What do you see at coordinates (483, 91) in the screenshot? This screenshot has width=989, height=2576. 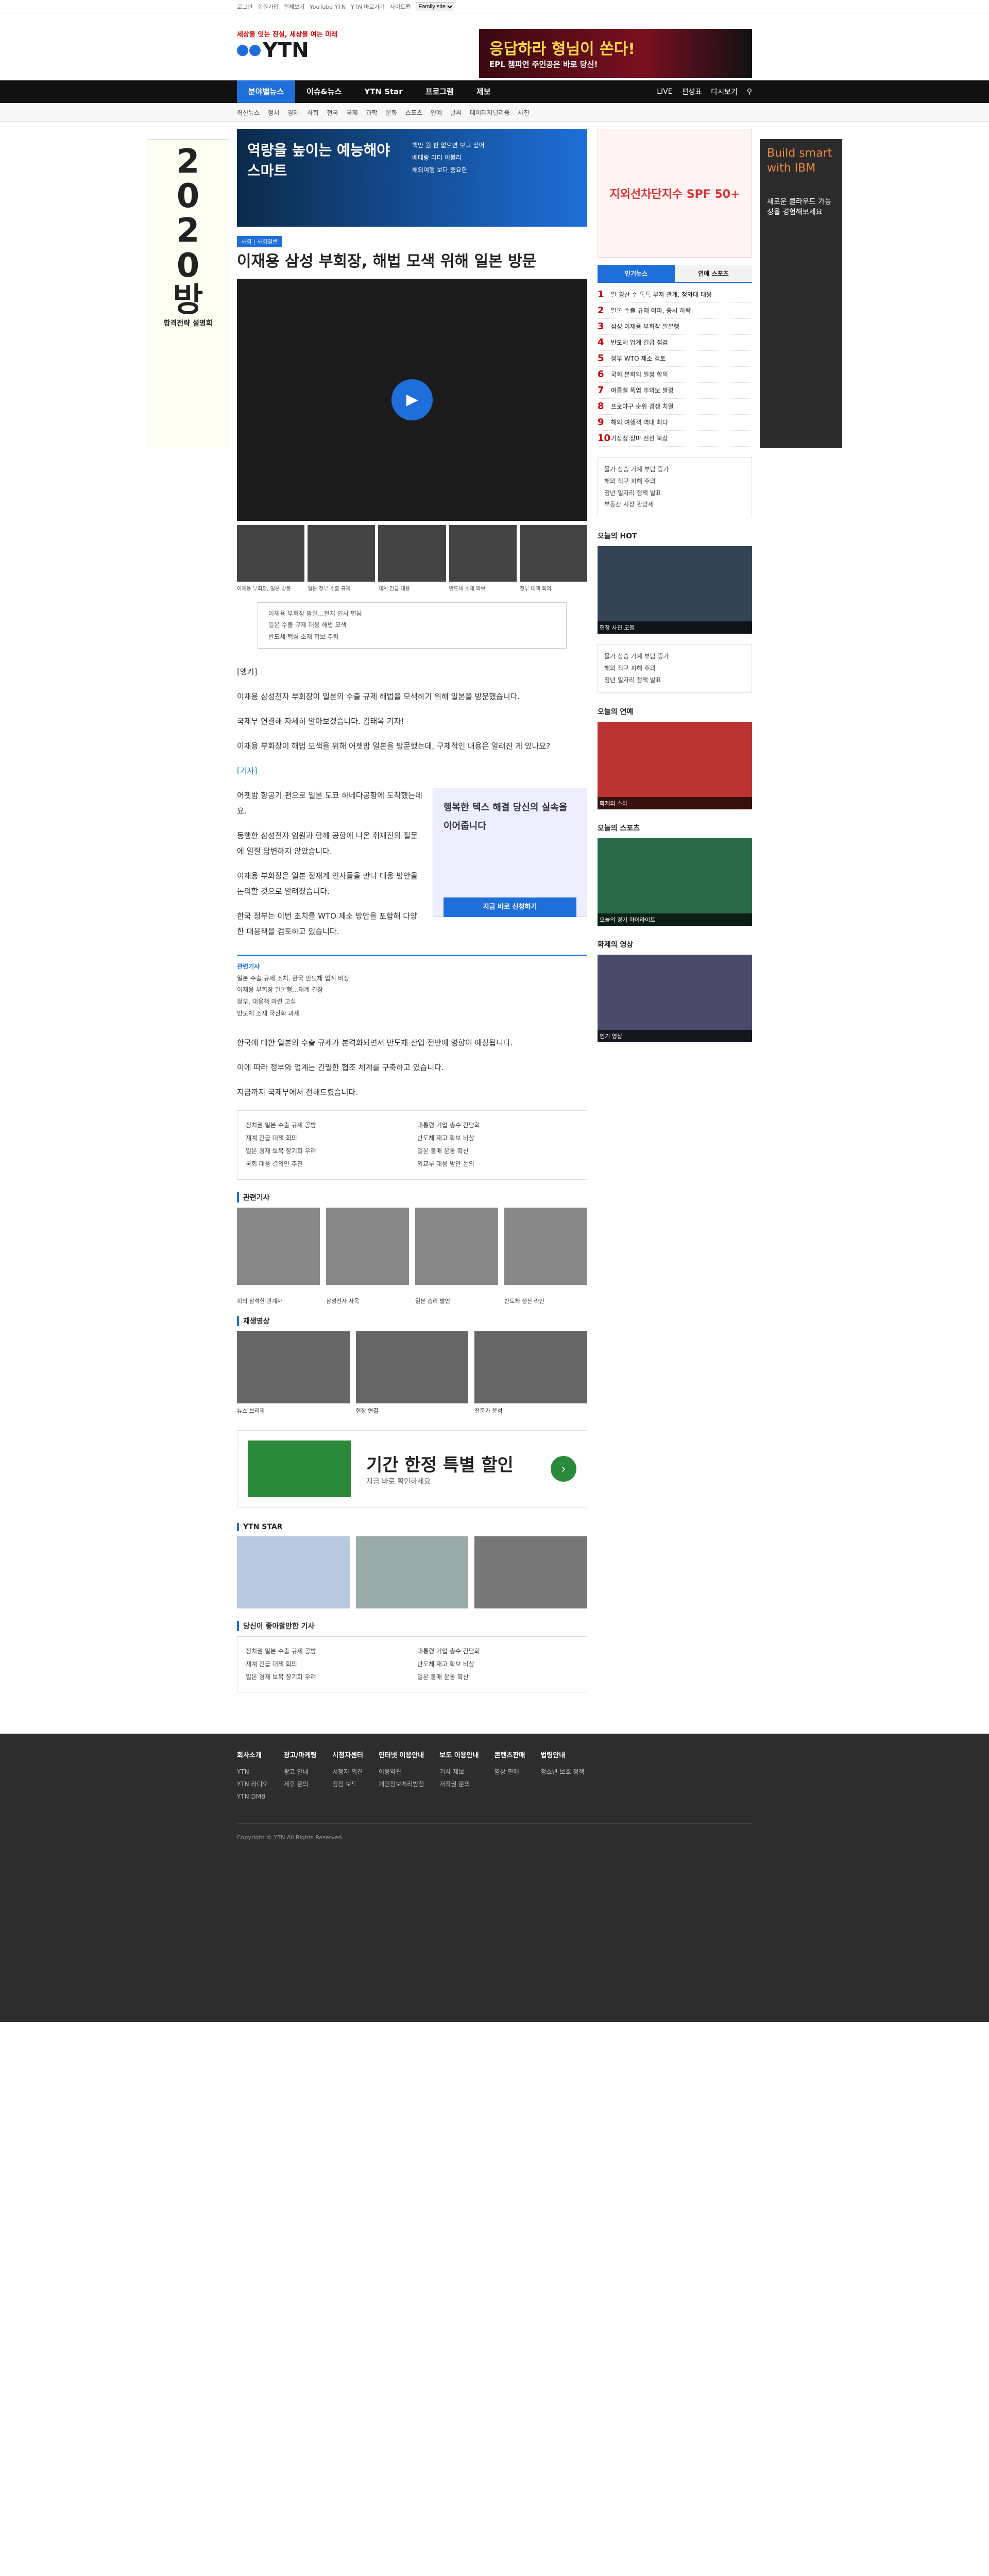 I see `gnb-item-report: 제보` at bounding box center [483, 91].